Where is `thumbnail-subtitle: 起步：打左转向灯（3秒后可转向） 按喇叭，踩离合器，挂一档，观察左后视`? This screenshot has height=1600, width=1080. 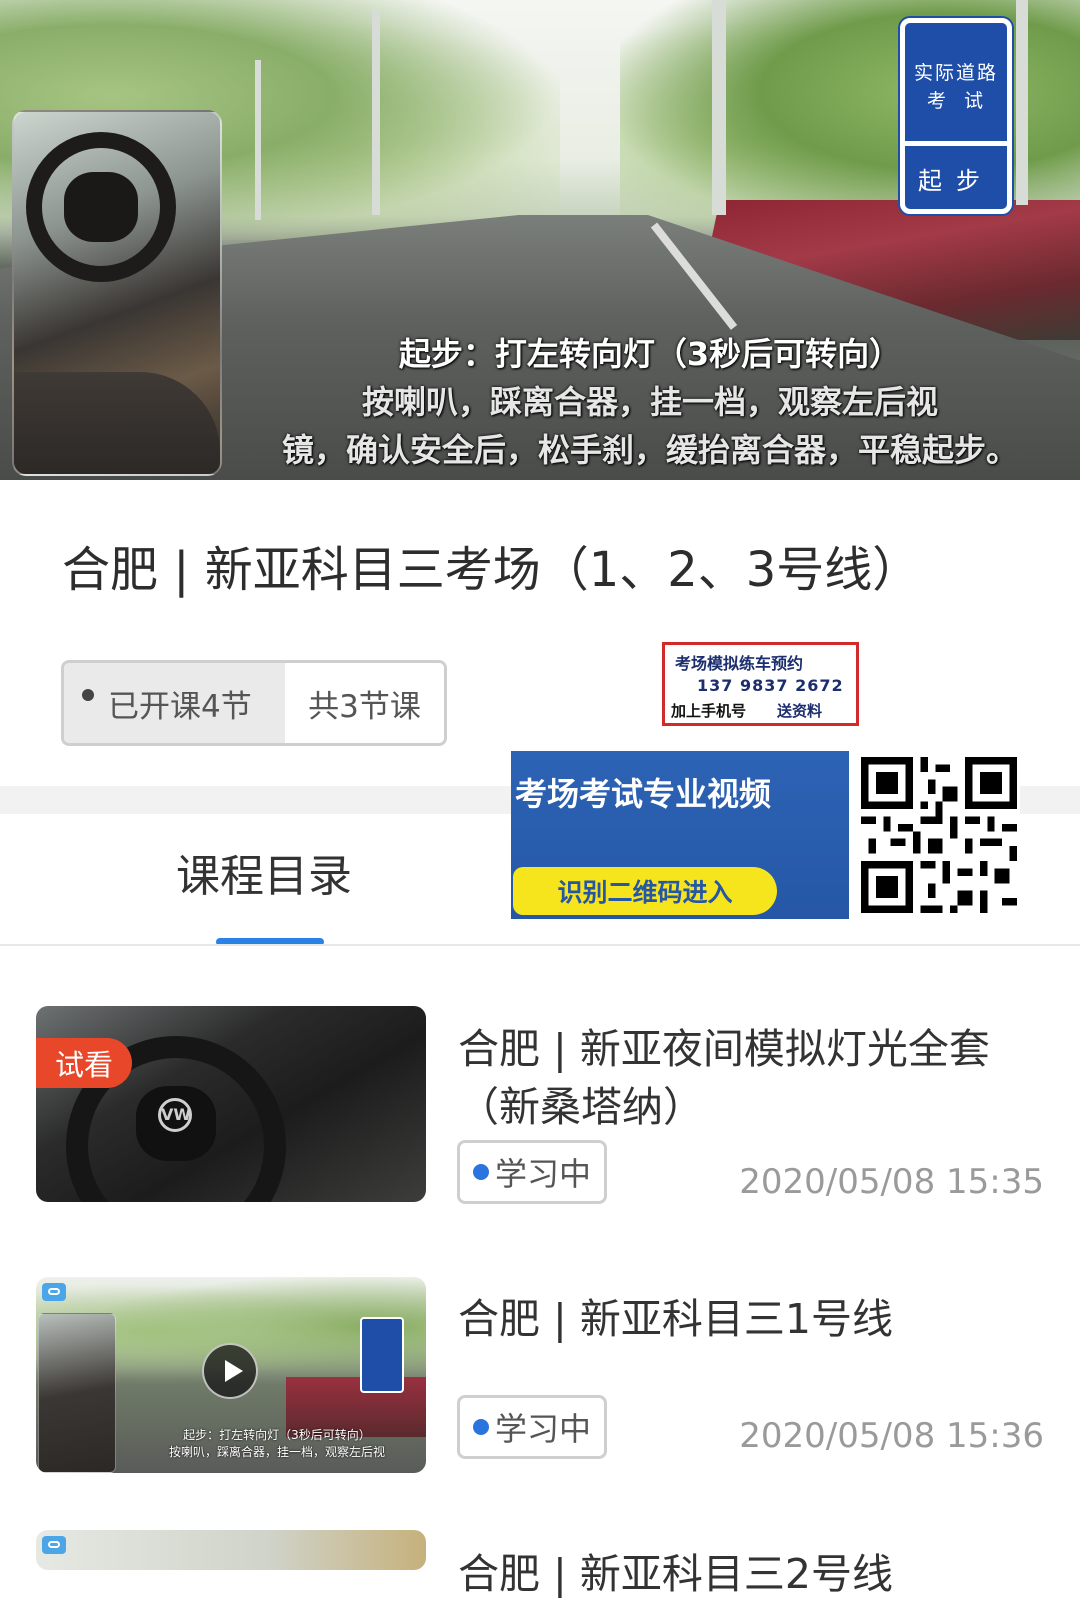
thumbnail-subtitle: 起步：打左转向灯（3秒后可转向） 按喇叭，踩离合器，挂一档，观察左后视 is located at coordinates (277, 1444).